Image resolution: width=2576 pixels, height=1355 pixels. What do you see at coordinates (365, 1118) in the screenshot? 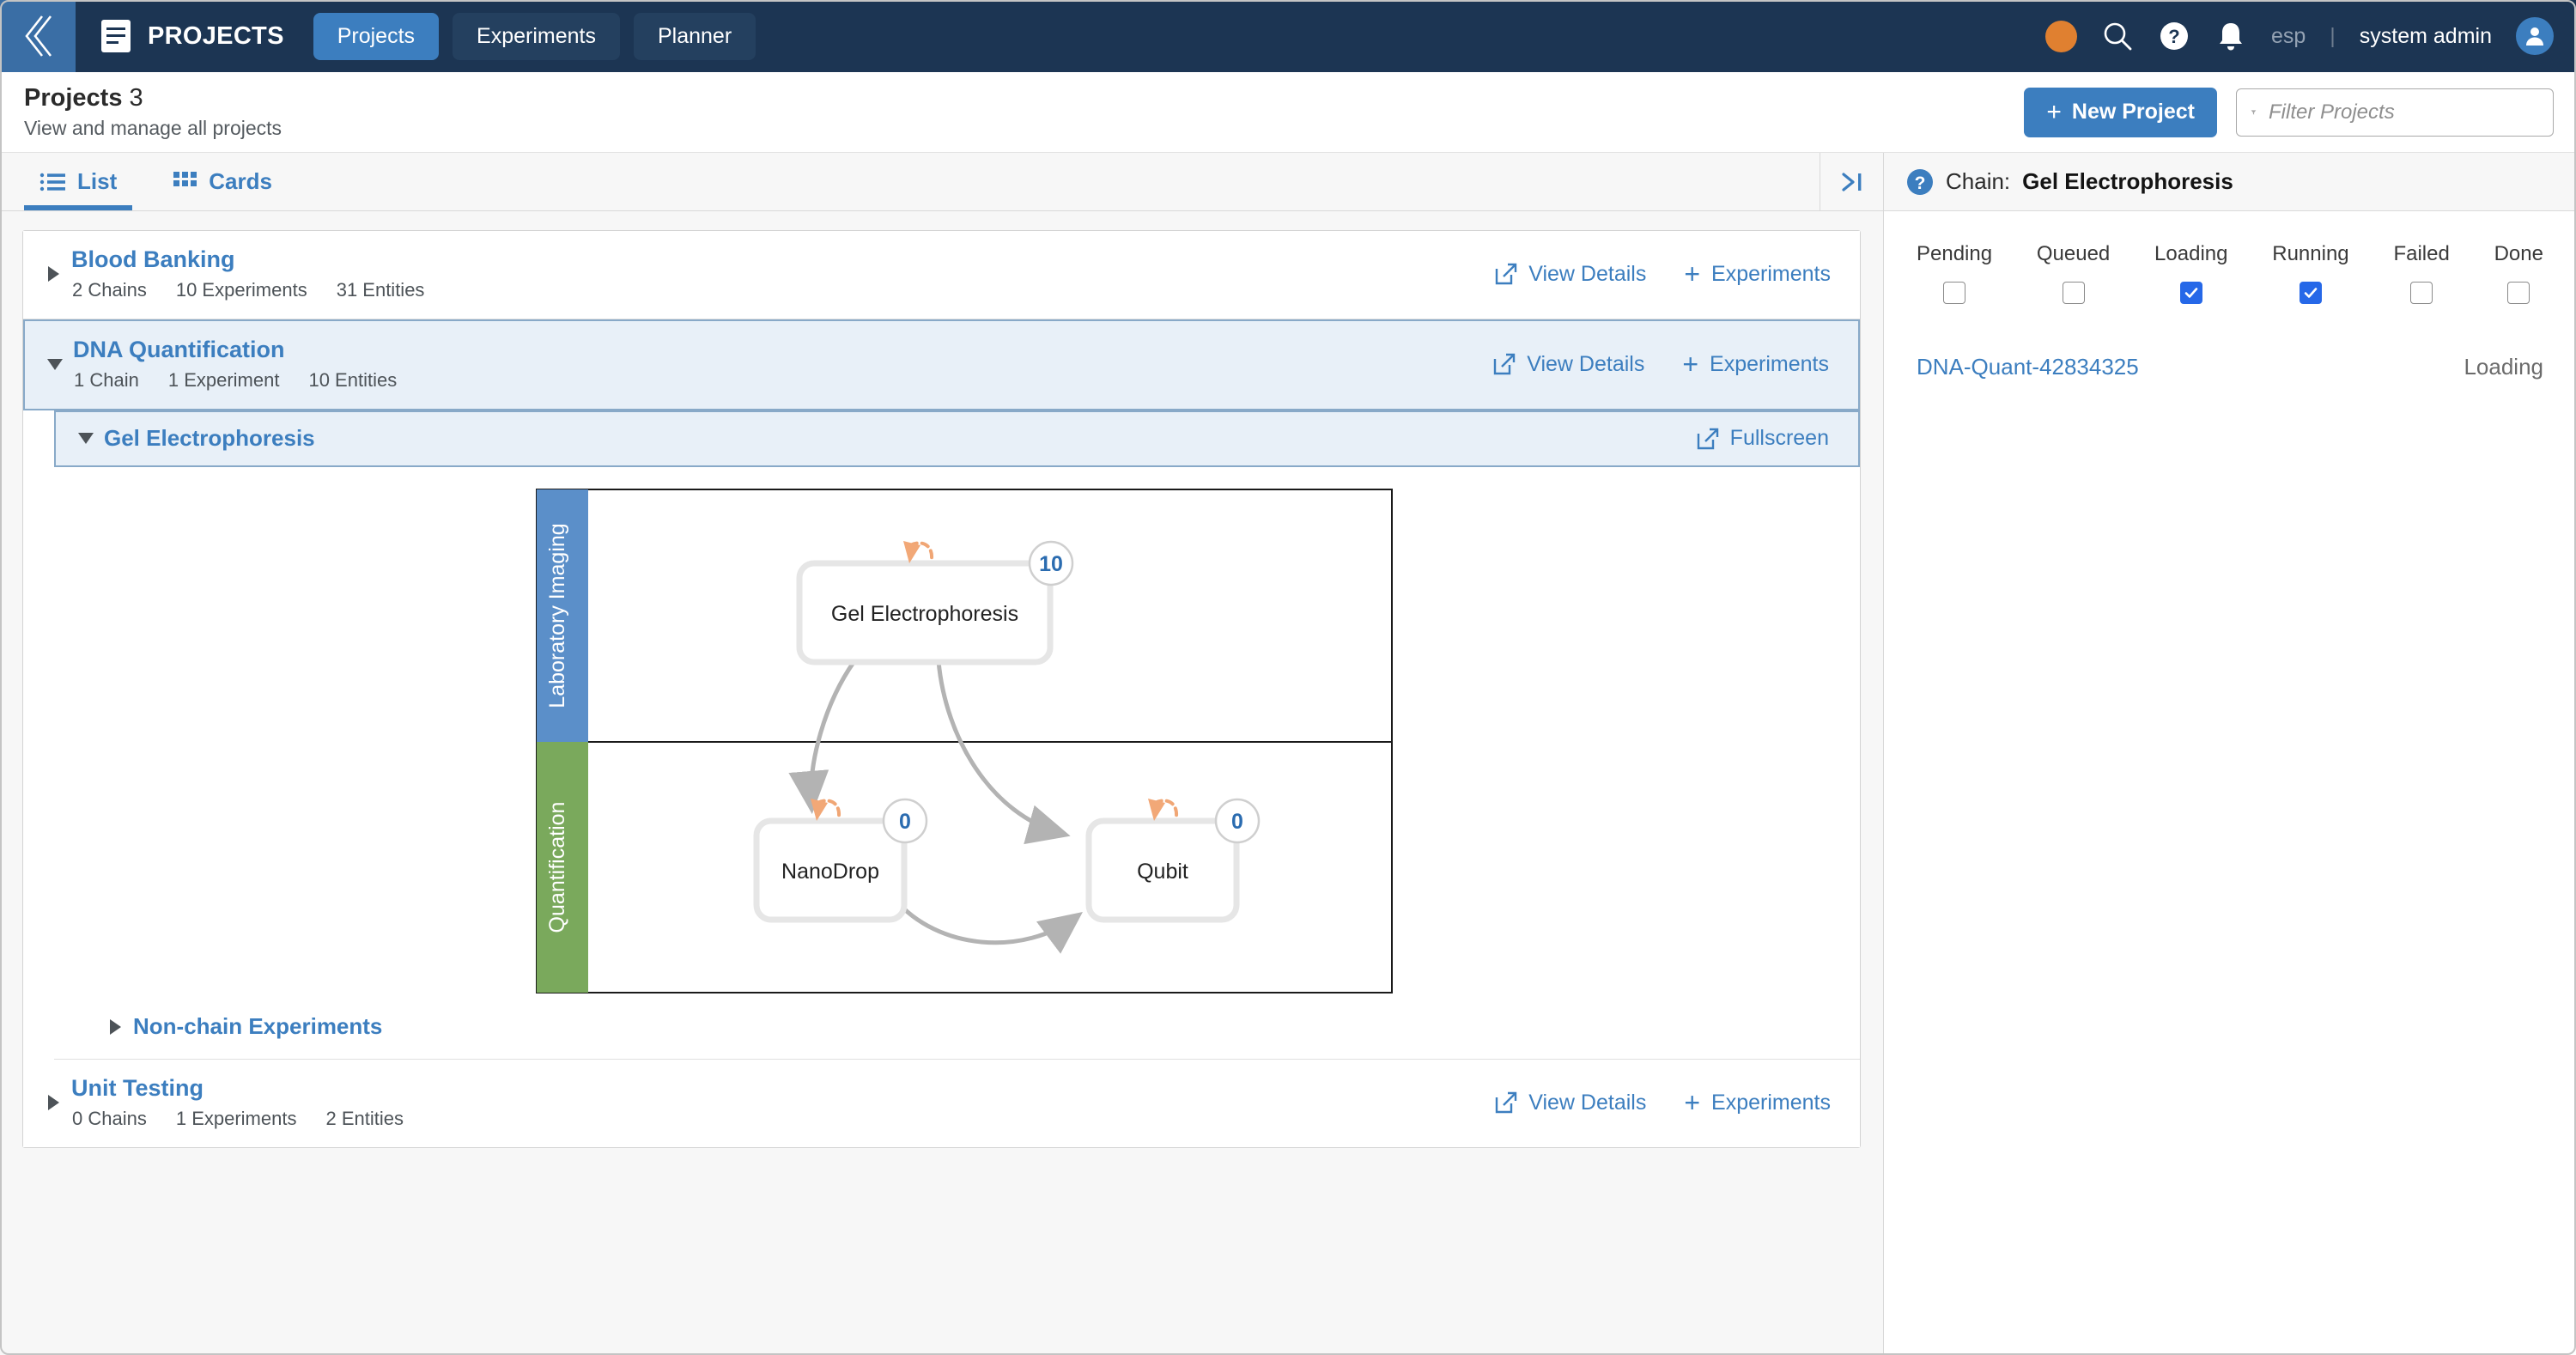
I see `project-stat-entities: 2 Entities` at bounding box center [365, 1118].